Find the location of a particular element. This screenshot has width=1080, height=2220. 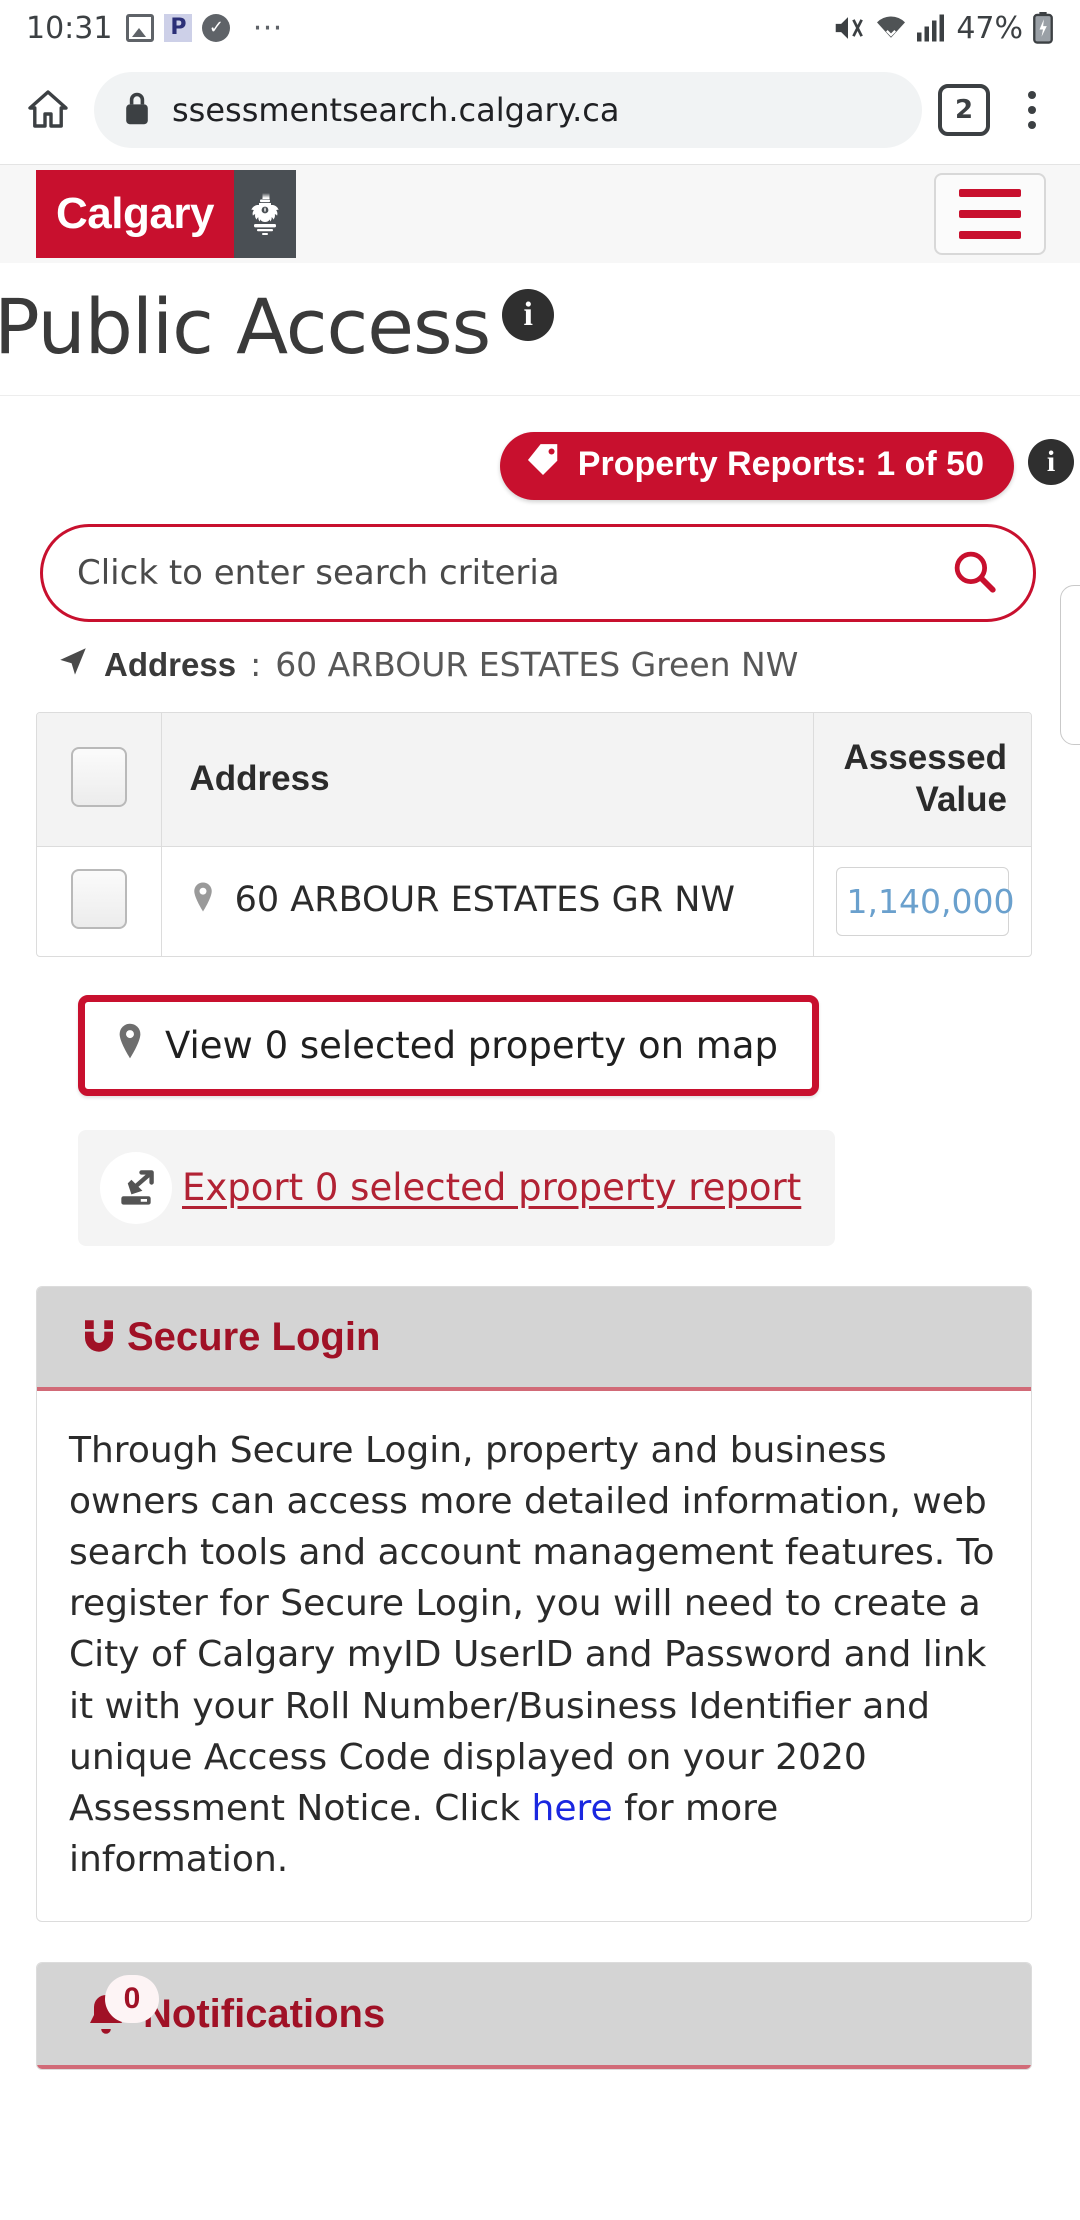

export-icon is located at coordinates (136, 1187).